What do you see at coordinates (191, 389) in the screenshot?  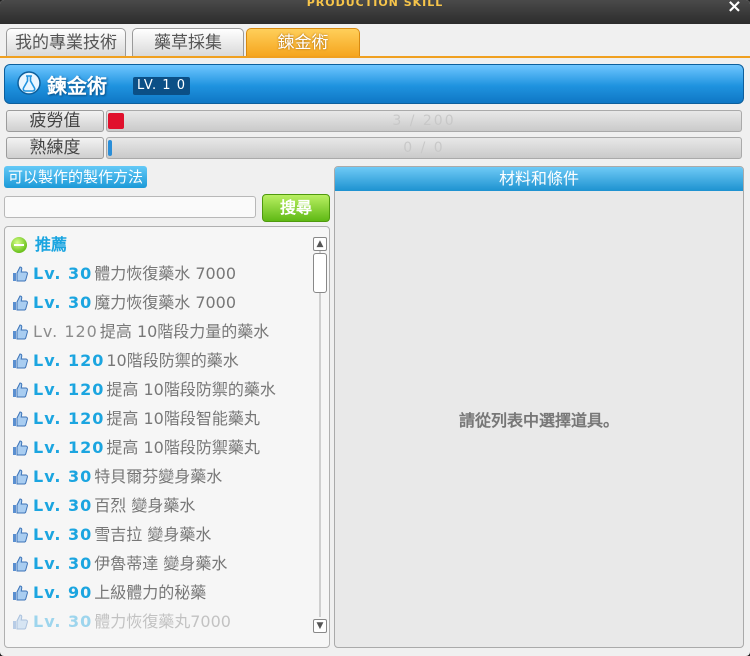 I see `recipe-name: 提高 10階段防禦的藥水` at bounding box center [191, 389].